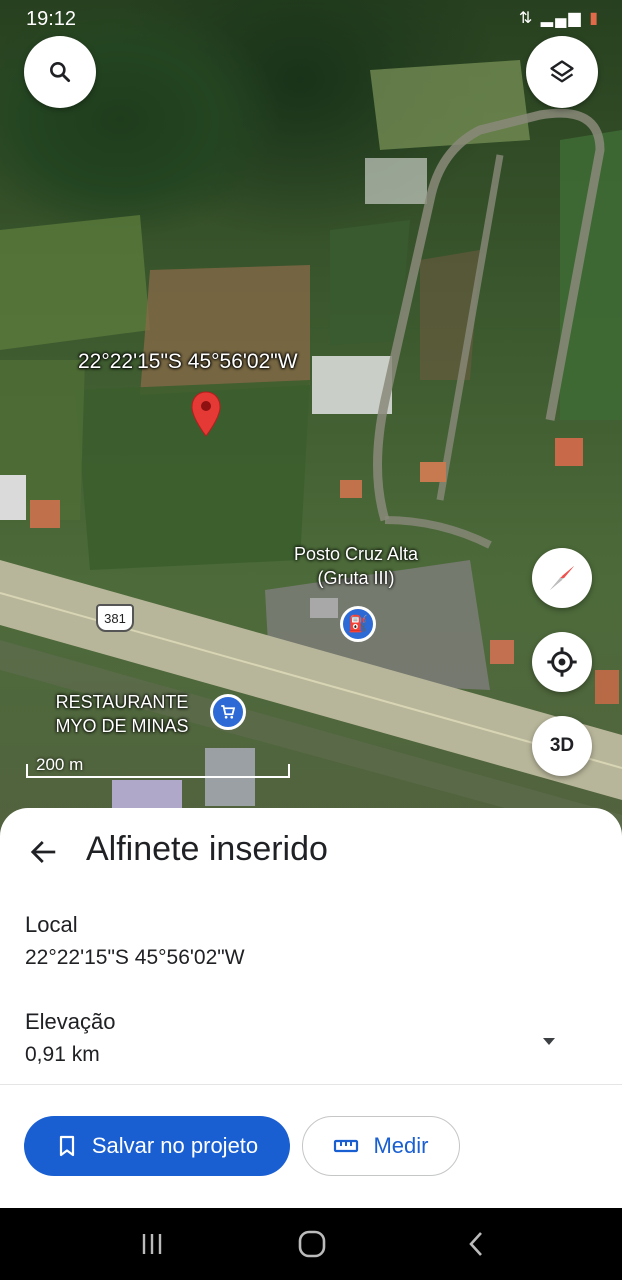  I want to click on local-label: Local, so click(51, 924).